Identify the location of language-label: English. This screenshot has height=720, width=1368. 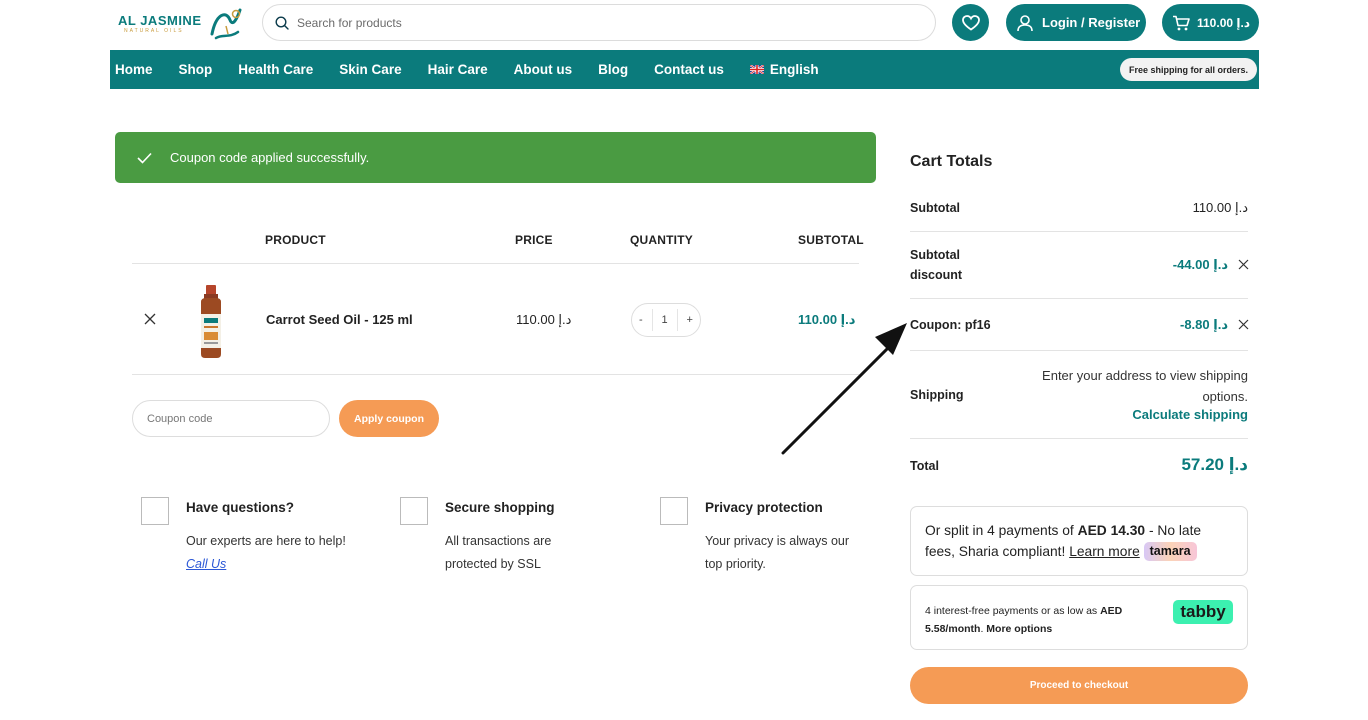
(794, 69).